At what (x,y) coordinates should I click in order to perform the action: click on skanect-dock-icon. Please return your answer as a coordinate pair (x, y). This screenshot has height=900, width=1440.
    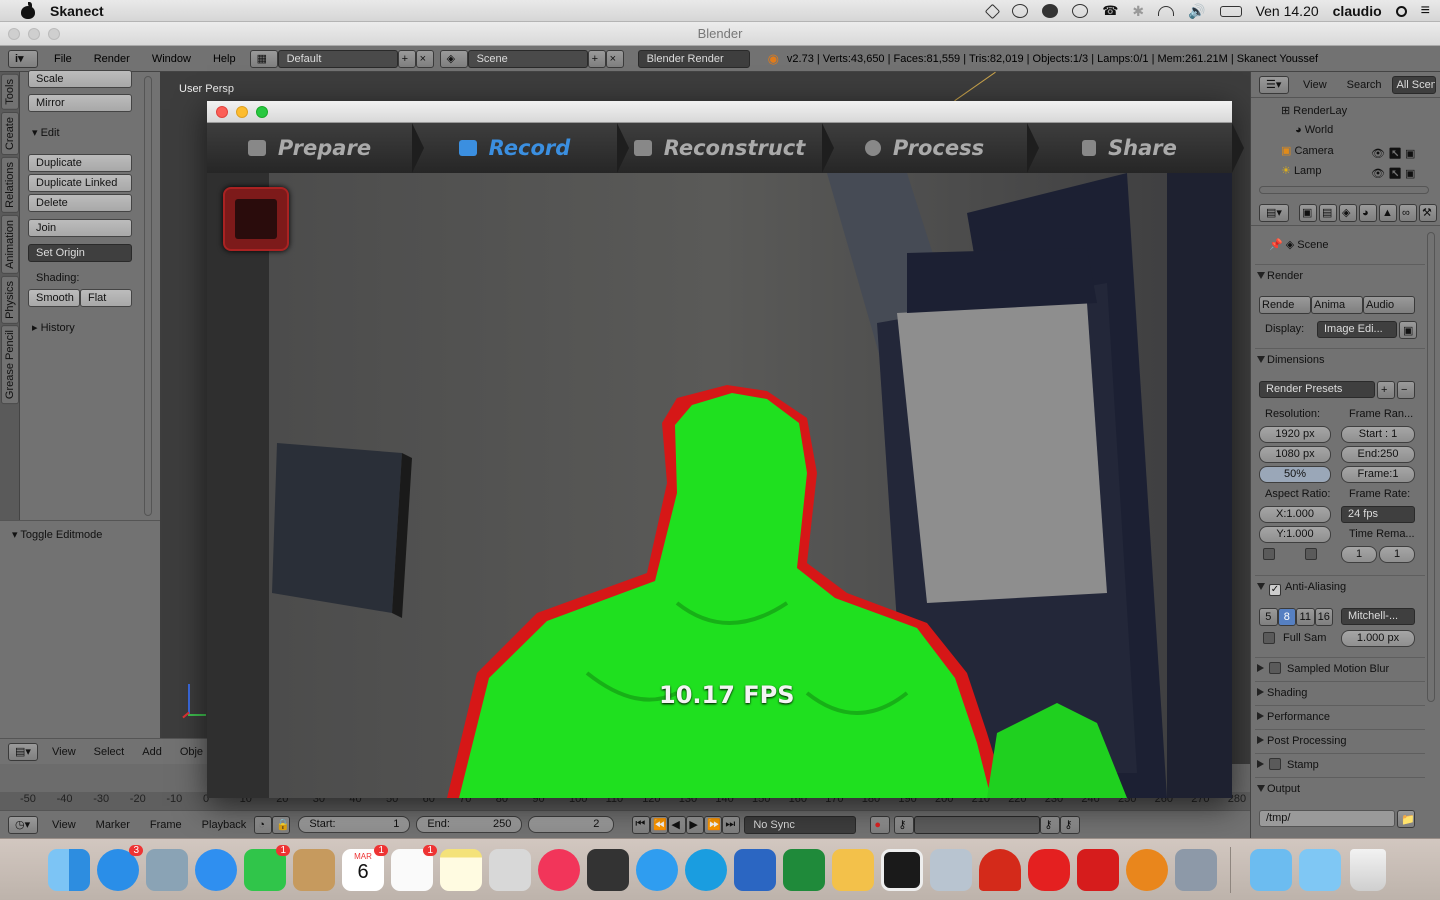
    Looking at the image, I should click on (902, 870).